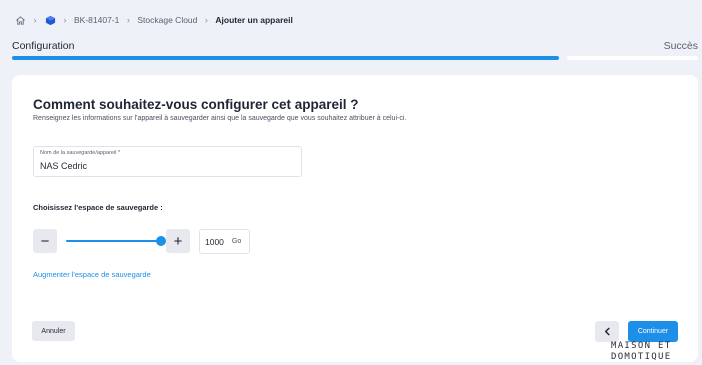 Image resolution: width=702 pixels, height=365 pixels. Describe the element at coordinates (167, 20) in the screenshot. I see `breadcrumb-item-storage: Stockage Cloud` at that location.